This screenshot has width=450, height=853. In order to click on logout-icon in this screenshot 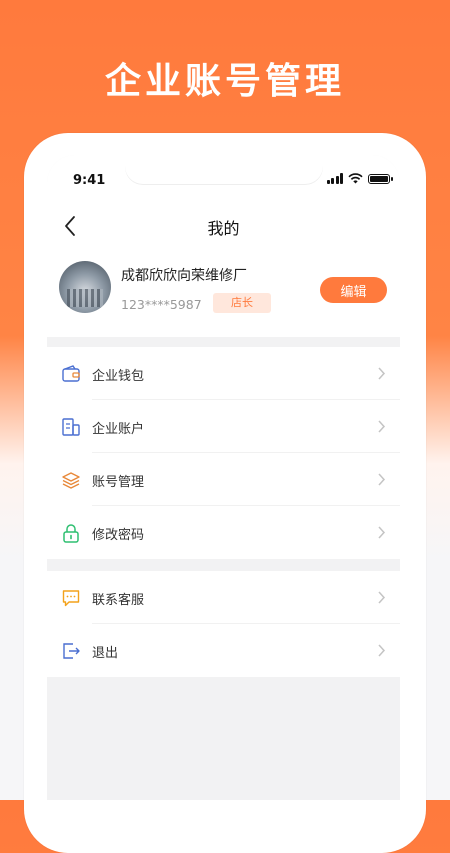, I will do `click(71, 651)`.